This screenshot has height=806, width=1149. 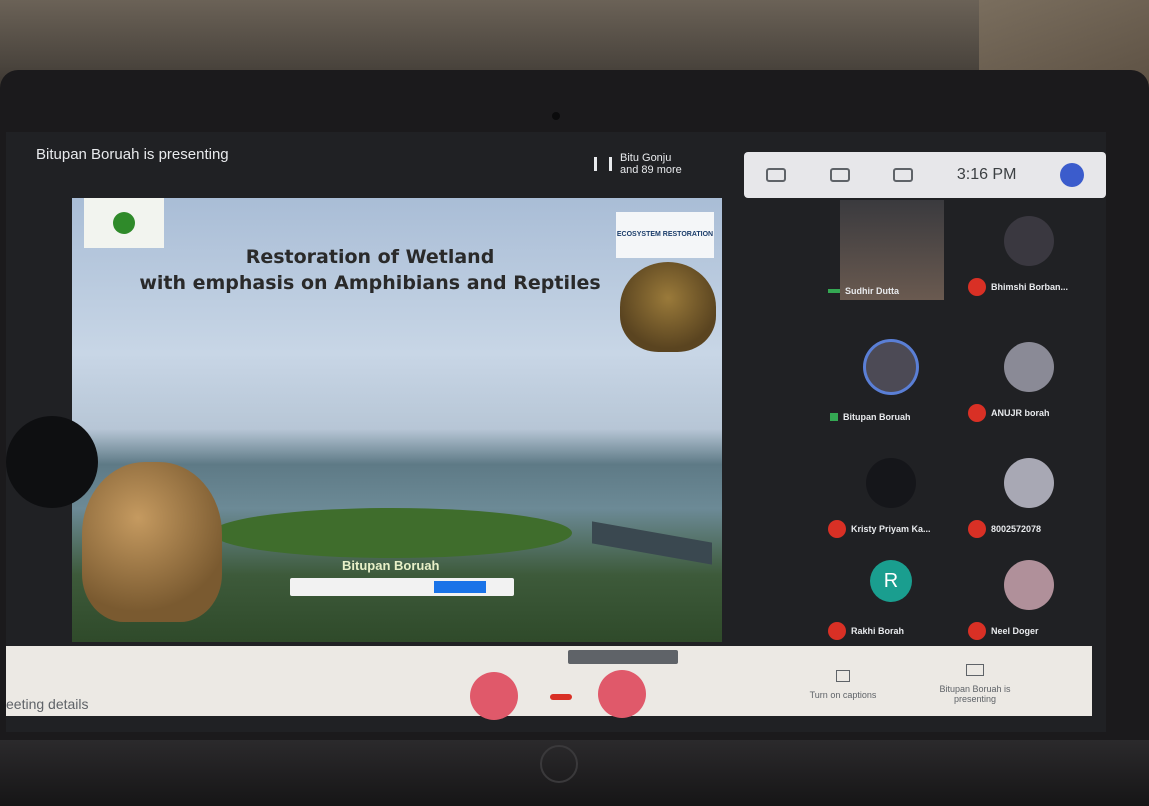 I want to click on chat-icon, so click(x=839, y=175).